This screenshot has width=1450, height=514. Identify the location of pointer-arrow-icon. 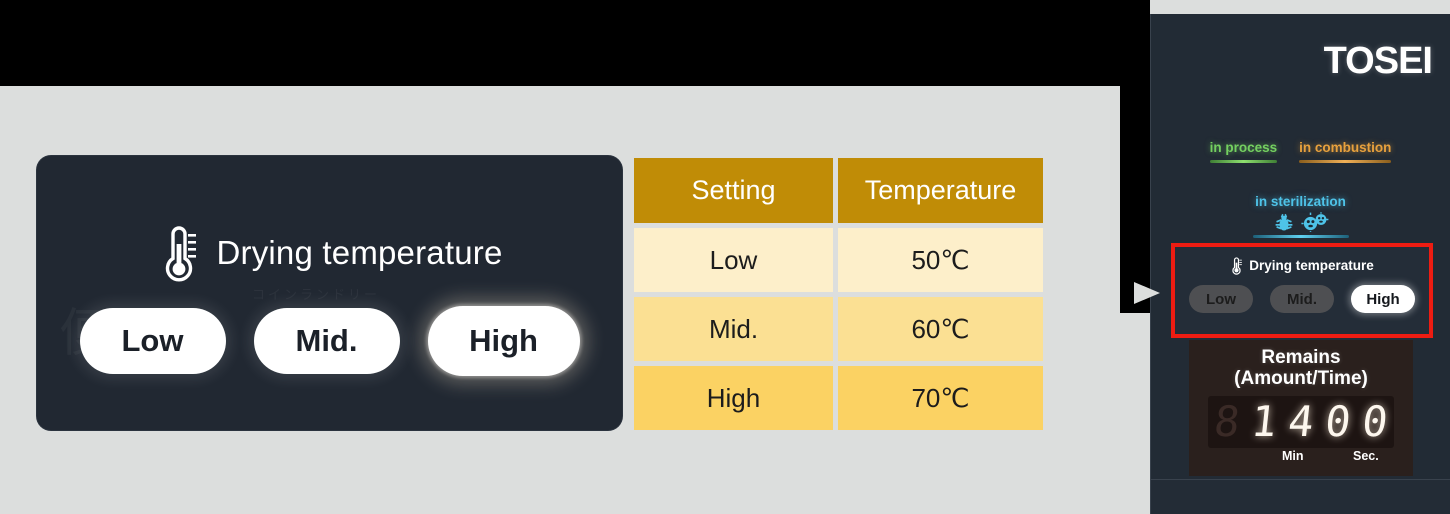
(1147, 293).